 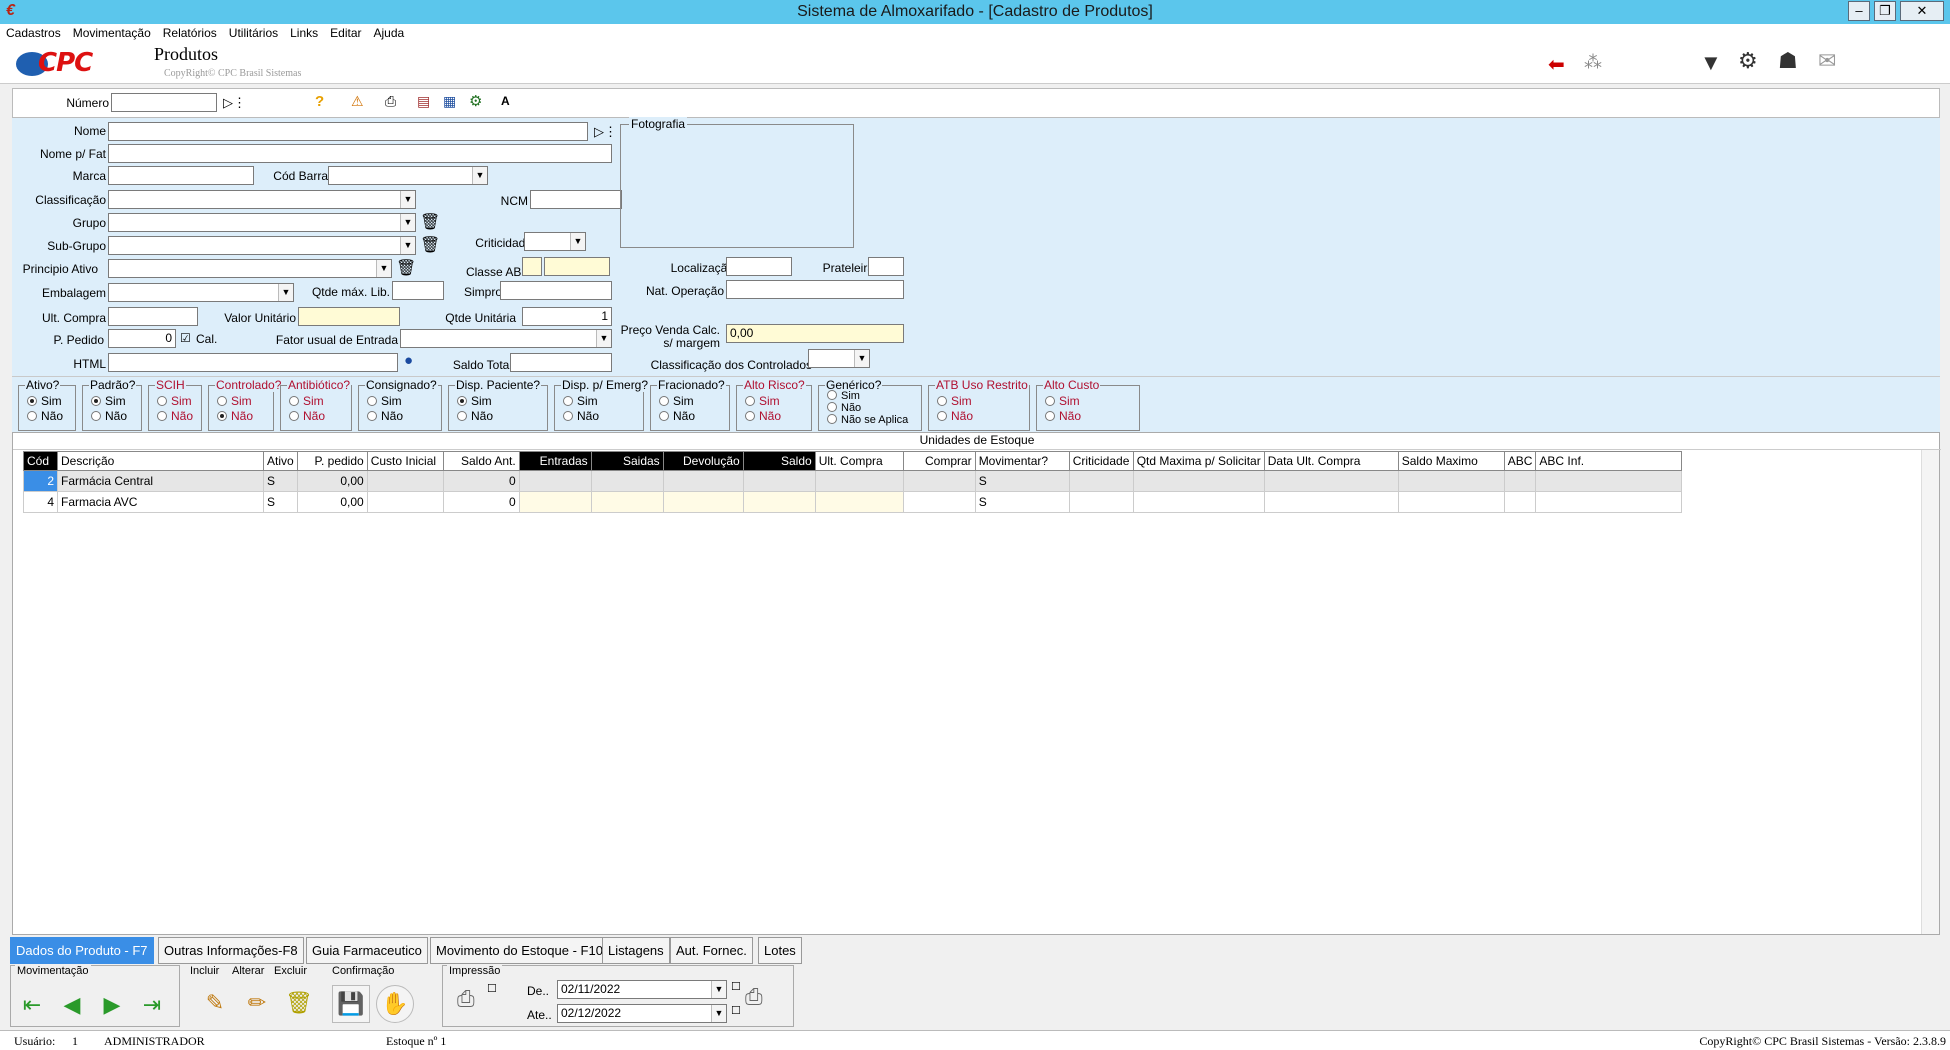 I want to click on nome-lookup-icon: ▷⋮, so click(x=605, y=132).